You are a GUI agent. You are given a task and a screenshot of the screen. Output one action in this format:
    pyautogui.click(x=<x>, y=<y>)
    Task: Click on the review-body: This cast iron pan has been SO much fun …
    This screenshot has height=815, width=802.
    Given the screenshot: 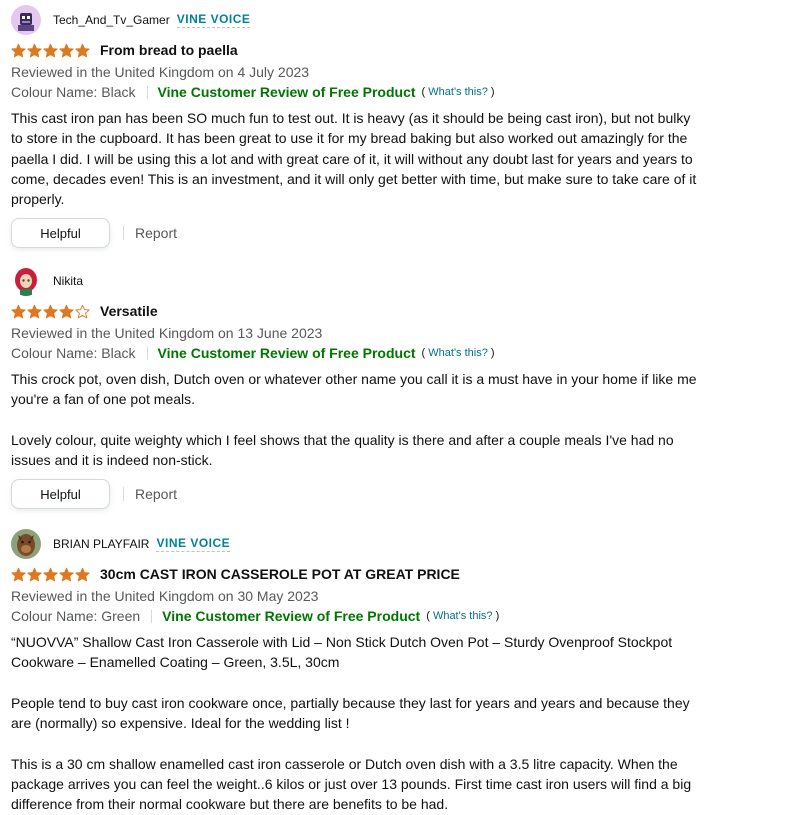 What is the action you would take?
    pyautogui.click(x=356, y=159)
    